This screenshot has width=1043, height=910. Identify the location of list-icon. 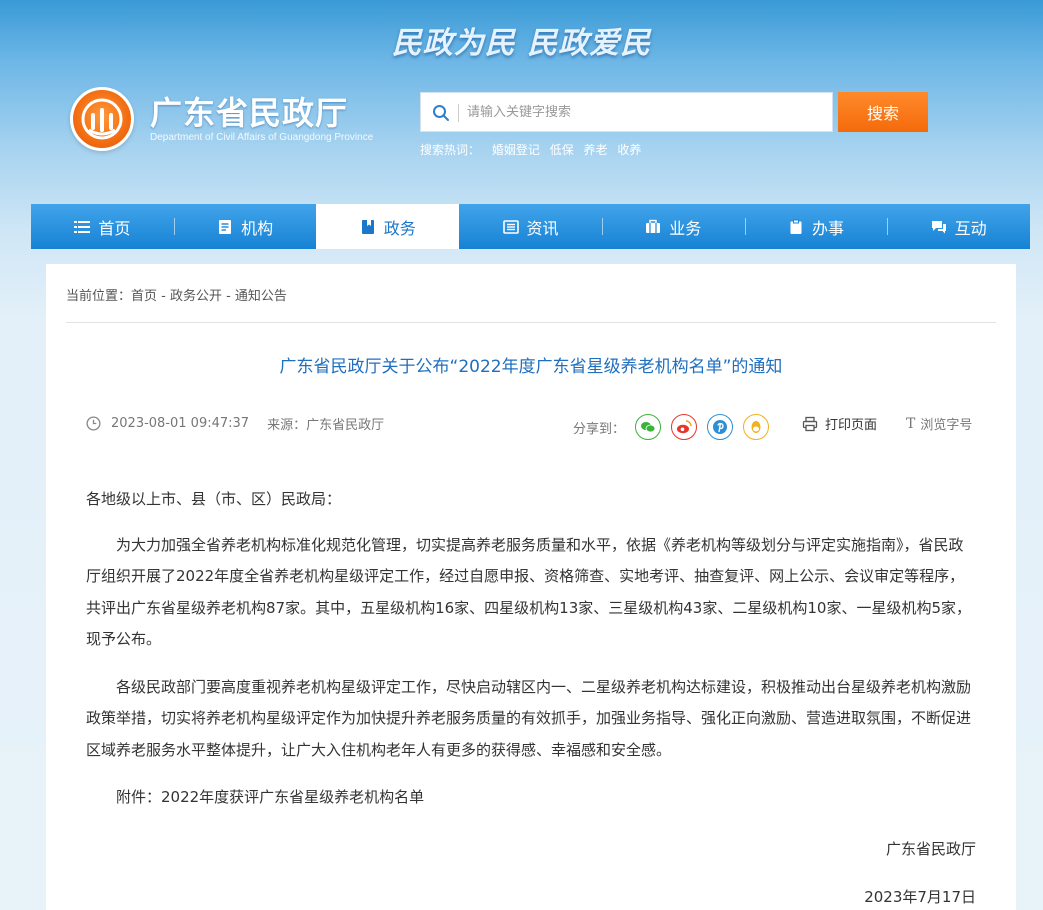
(82, 226).